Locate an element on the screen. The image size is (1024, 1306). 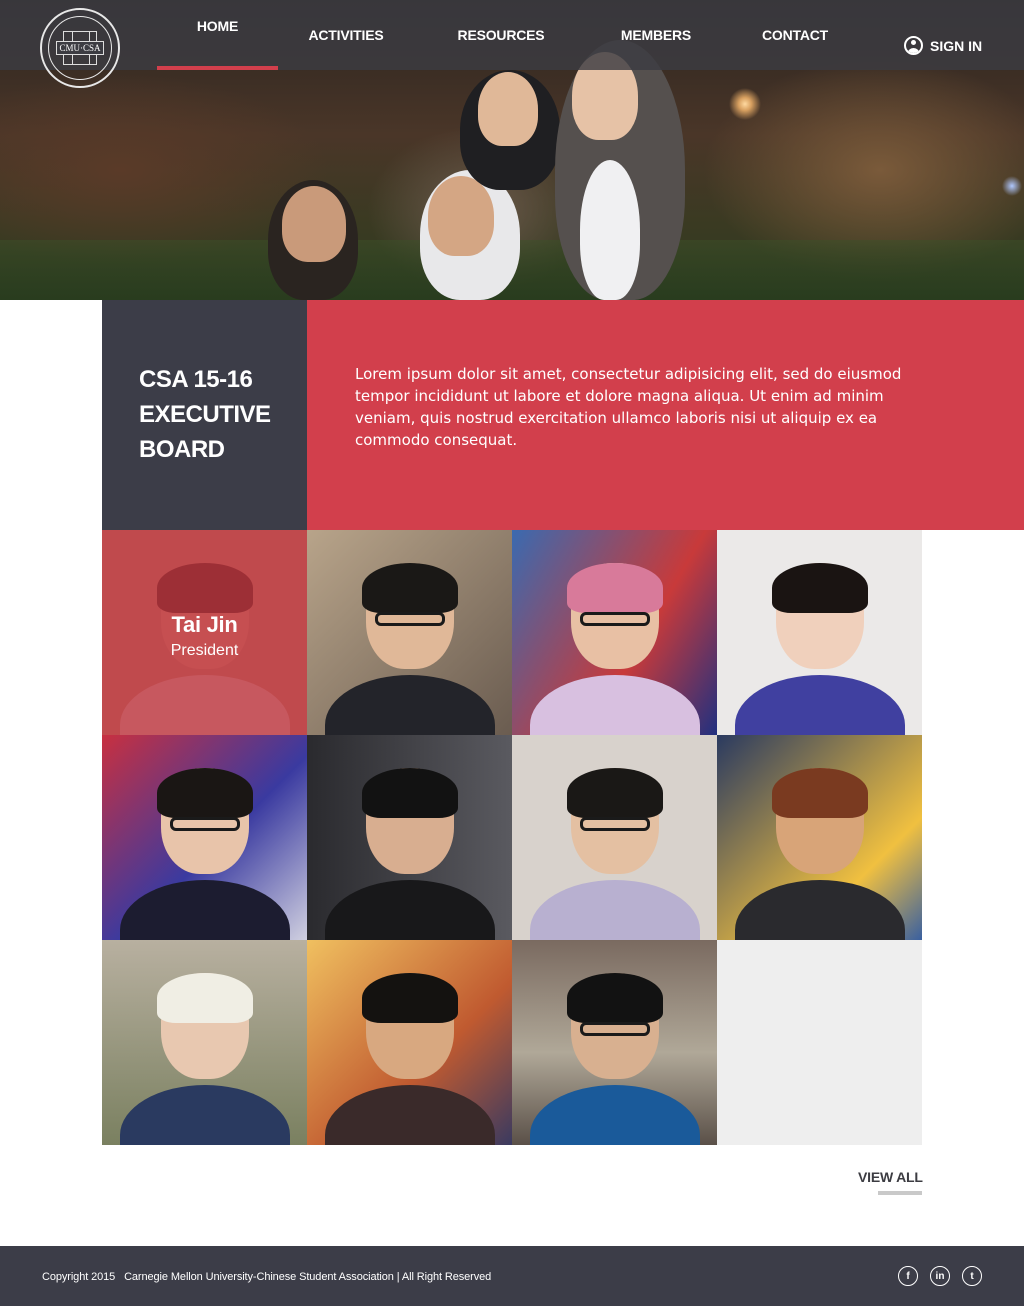
user-icon is located at coordinates (913, 45).